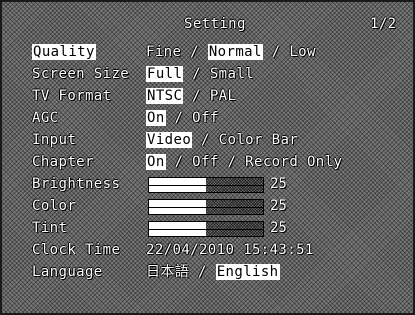 The image size is (415, 315). I want to click on chapter-option-off: Off, so click(205, 162).